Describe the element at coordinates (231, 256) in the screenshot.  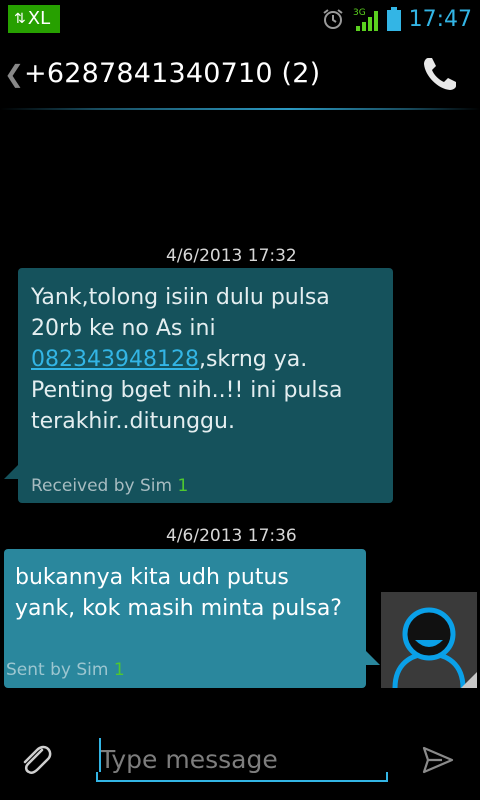
I see `message-timestamp: 4/6/2013 17:32` at that location.